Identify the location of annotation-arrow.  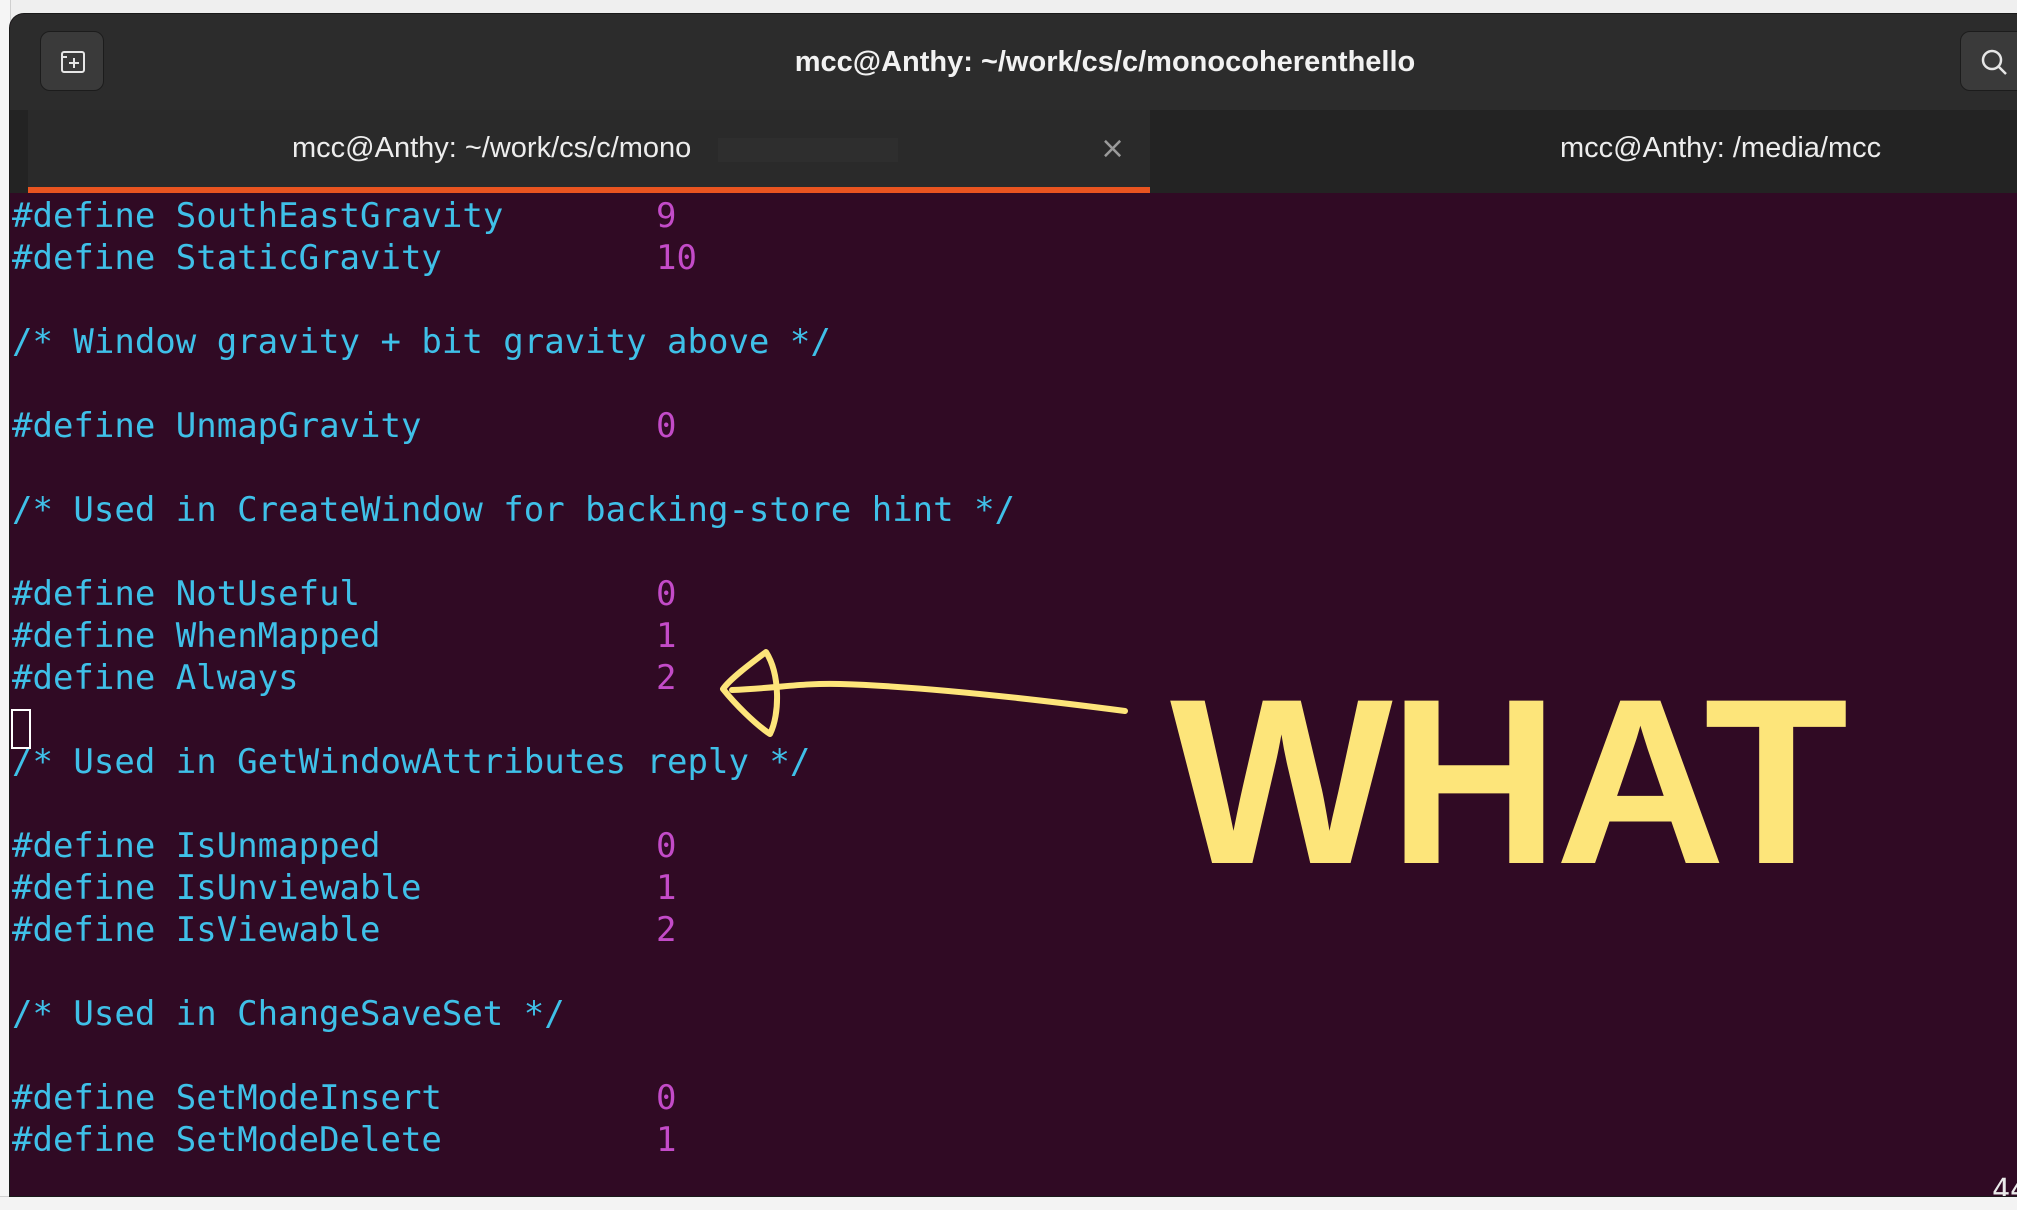
(924, 693).